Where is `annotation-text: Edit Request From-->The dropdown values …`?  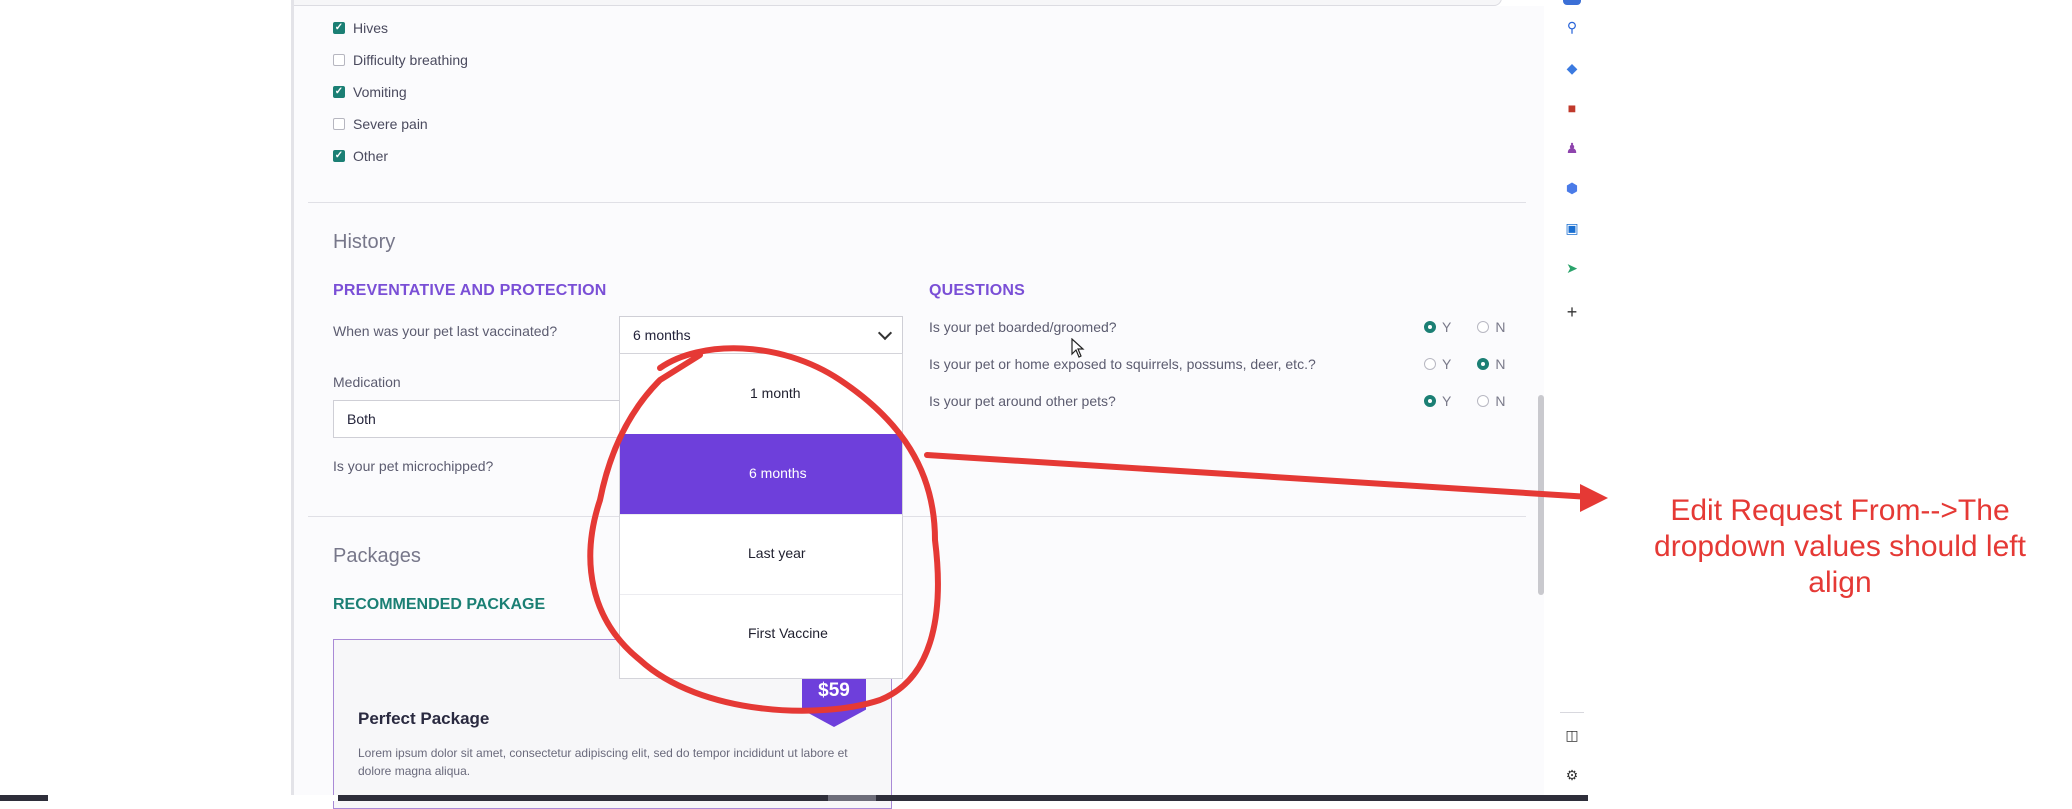 annotation-text: Edit Request From-->The dropdown values … is located at coordinates (1840, 546).